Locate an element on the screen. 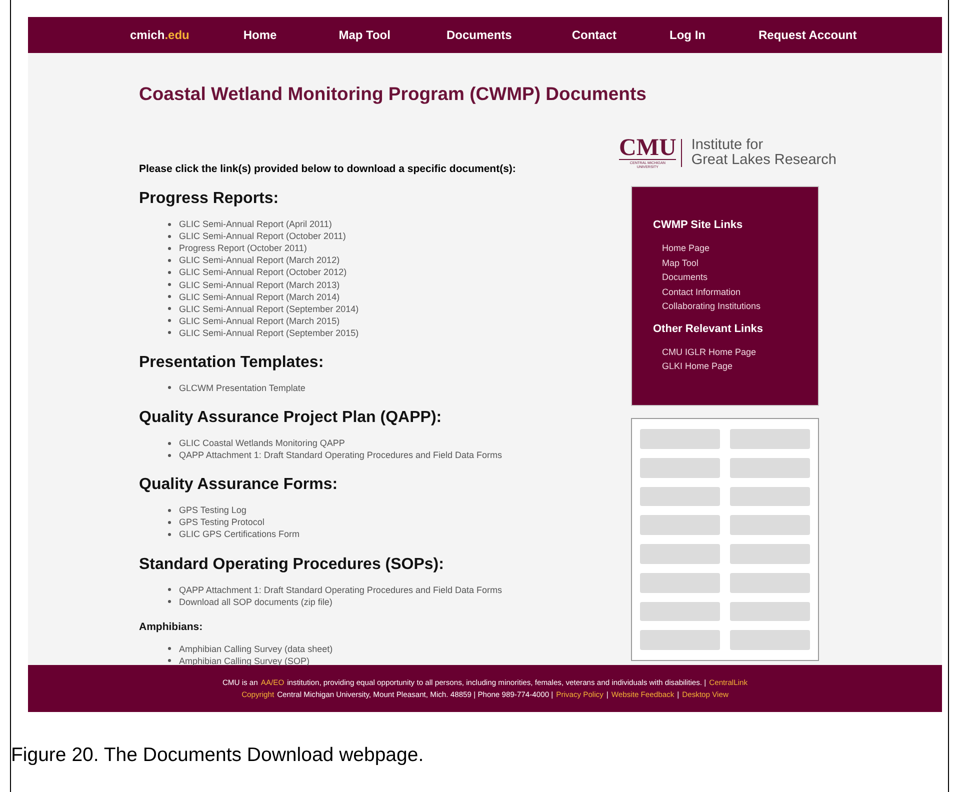 The width and height of the screenshot is (956, 792). document-link: GPS Testing Log is located at coordinates (212, 510).